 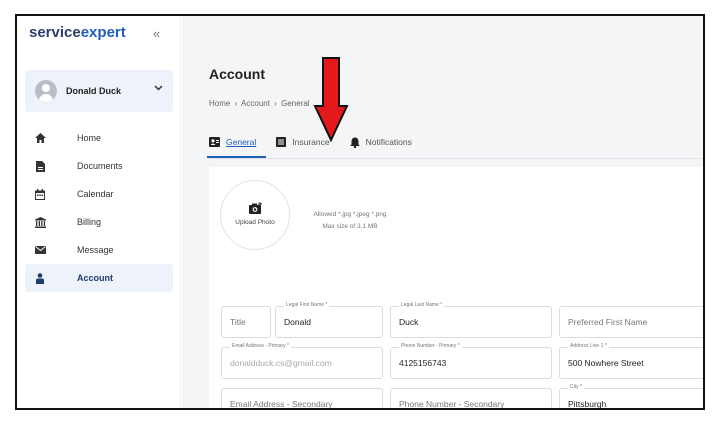 What do you see at coordinates (635, 363) in the screenshot?
I see `address-line-1-input` at bounding box center [635, 363].